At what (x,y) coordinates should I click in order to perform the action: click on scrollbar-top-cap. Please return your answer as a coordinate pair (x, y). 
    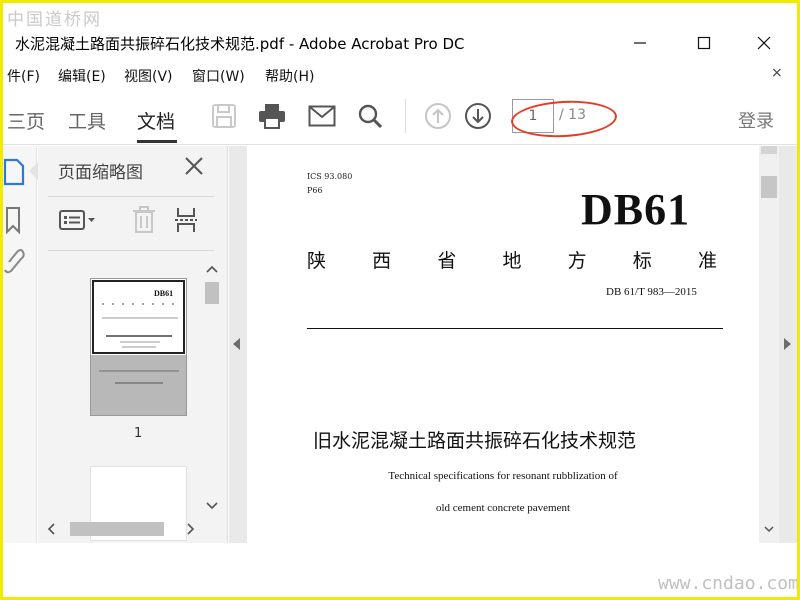
    Looking at the image, I should click on (769, 150).